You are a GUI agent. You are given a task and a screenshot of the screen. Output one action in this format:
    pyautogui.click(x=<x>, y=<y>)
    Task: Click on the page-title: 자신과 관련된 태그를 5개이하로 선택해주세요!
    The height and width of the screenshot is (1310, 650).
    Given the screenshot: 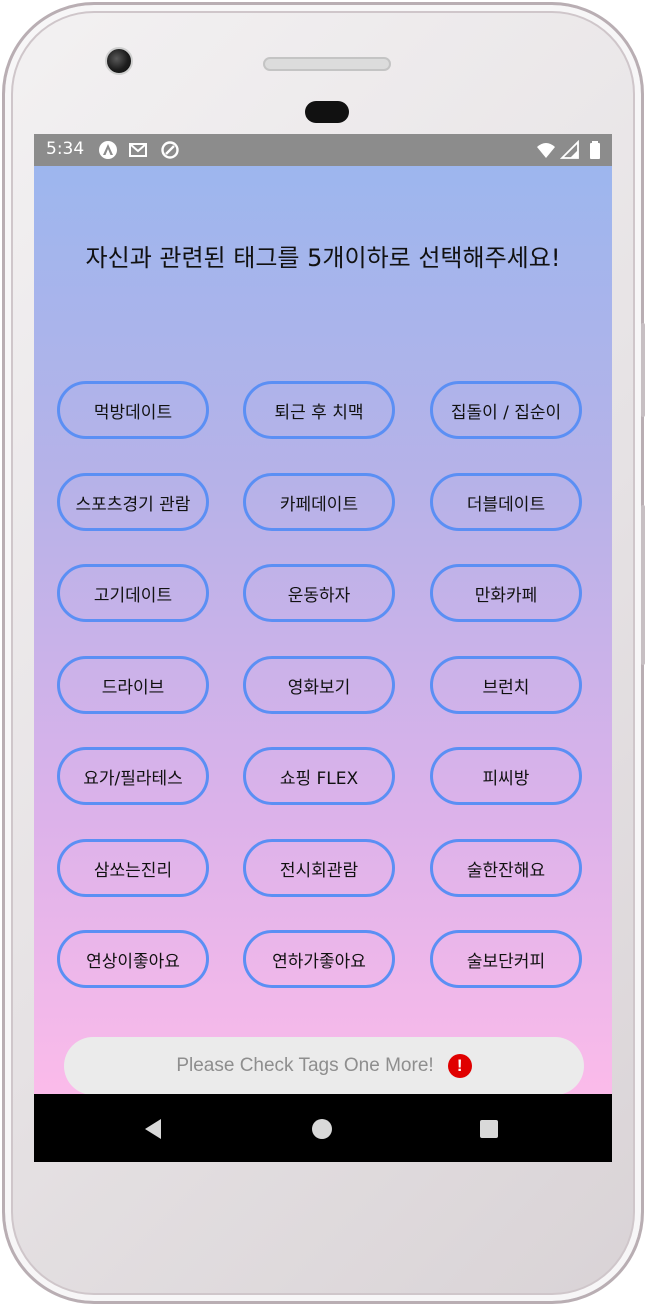 What is the action you would take?
    pyautogui.click(x=323, y=258)
    